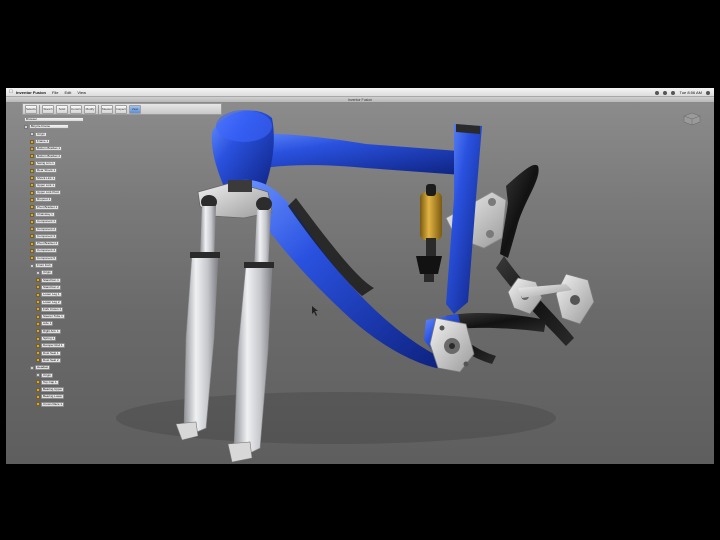 This screenshot has width=720, height=540. What do you see at coordinates (54, 120) in the screenshot?
I see `browser-title: Browser` at bounding box center [54, 120].